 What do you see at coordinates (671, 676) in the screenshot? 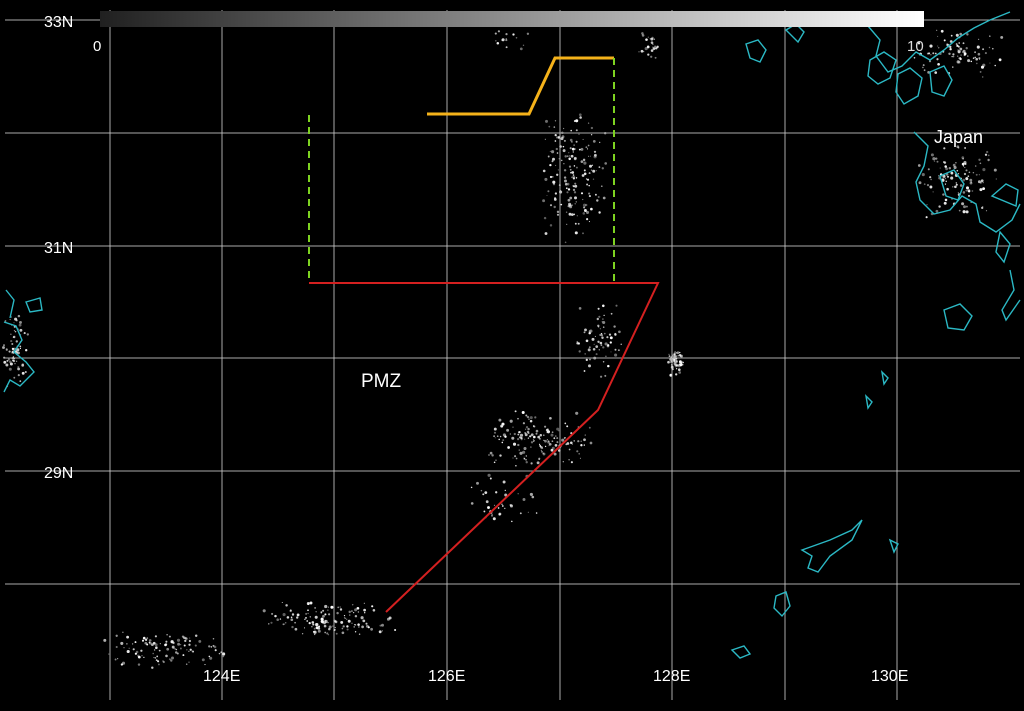
I see `lon-label-128e: 128E` at bounding box center [671, 676].